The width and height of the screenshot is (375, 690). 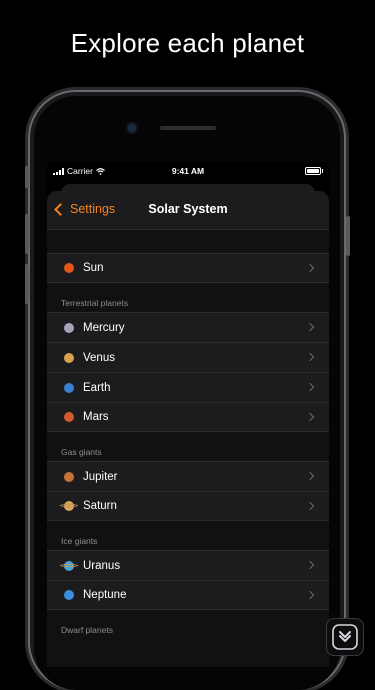 I want to click on status-time: 9:41 AM, so click(x=188, y=171).